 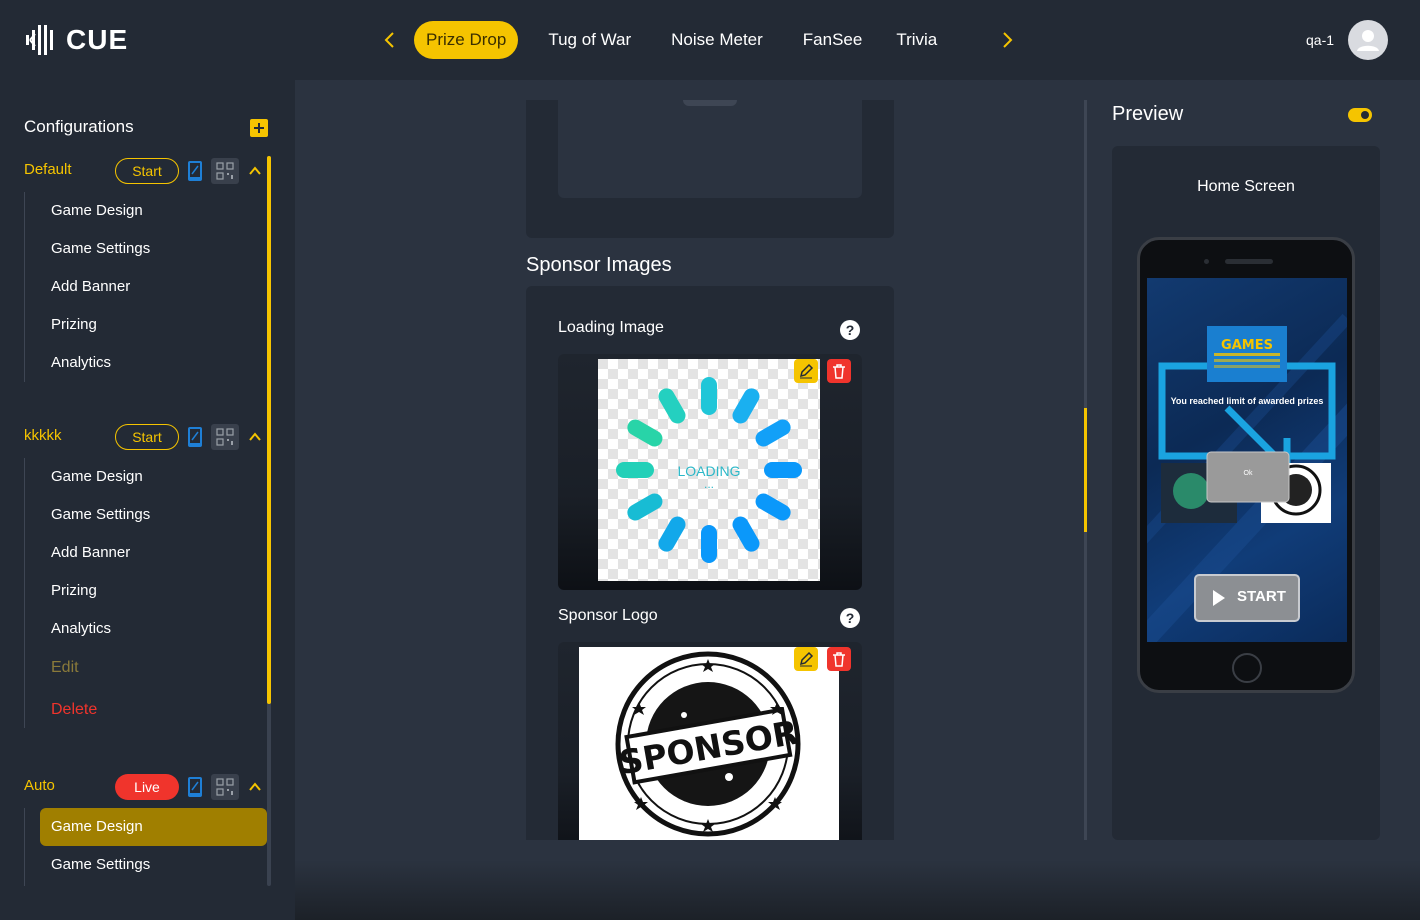 I want to click on tabs-prev-button, so click(x=389, y=40).